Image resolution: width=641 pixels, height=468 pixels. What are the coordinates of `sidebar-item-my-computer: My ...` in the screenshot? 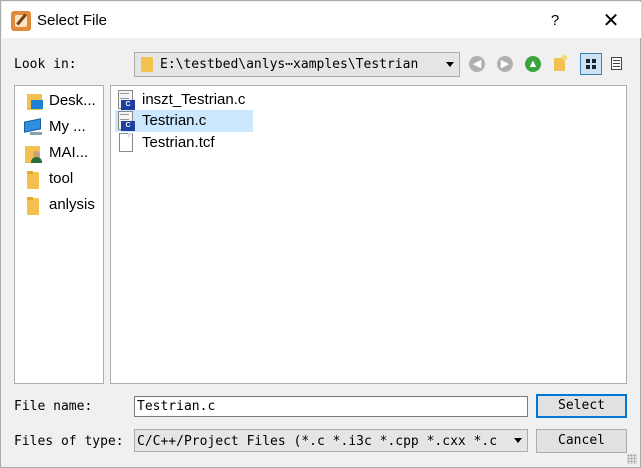 It's located at (62, 127).